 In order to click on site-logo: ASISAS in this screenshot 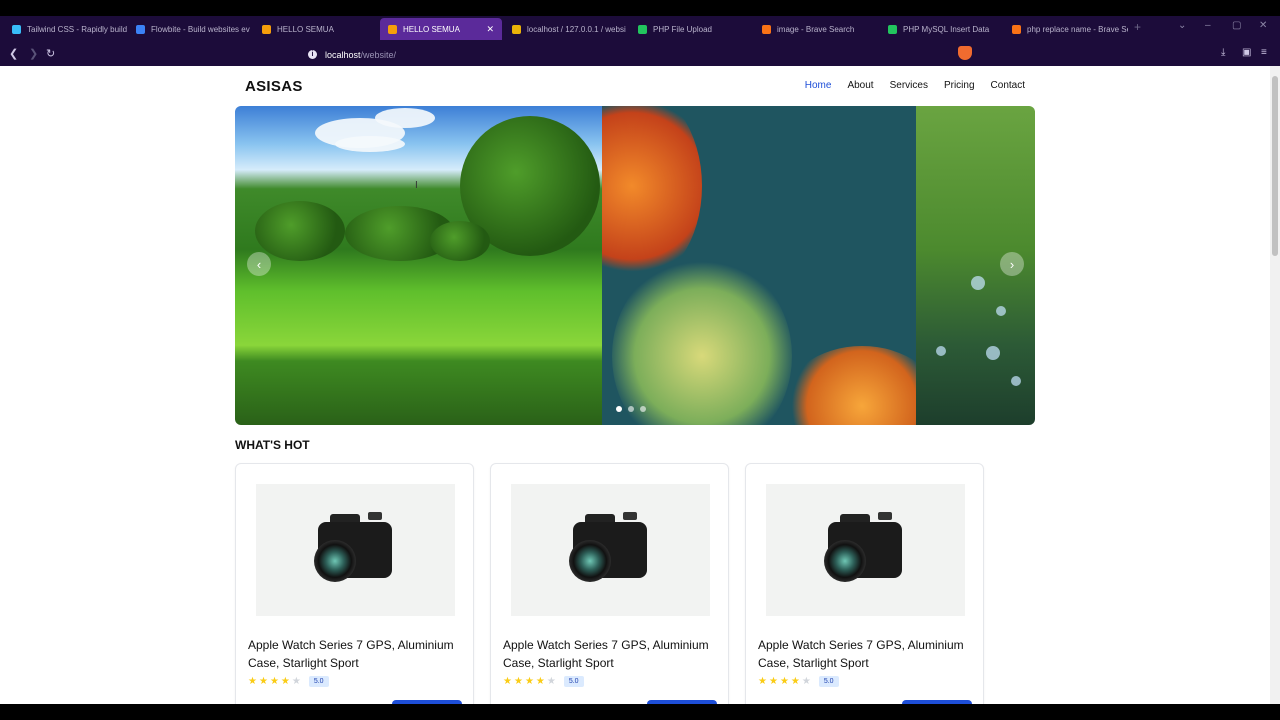, I will do `click(274, 86)`.